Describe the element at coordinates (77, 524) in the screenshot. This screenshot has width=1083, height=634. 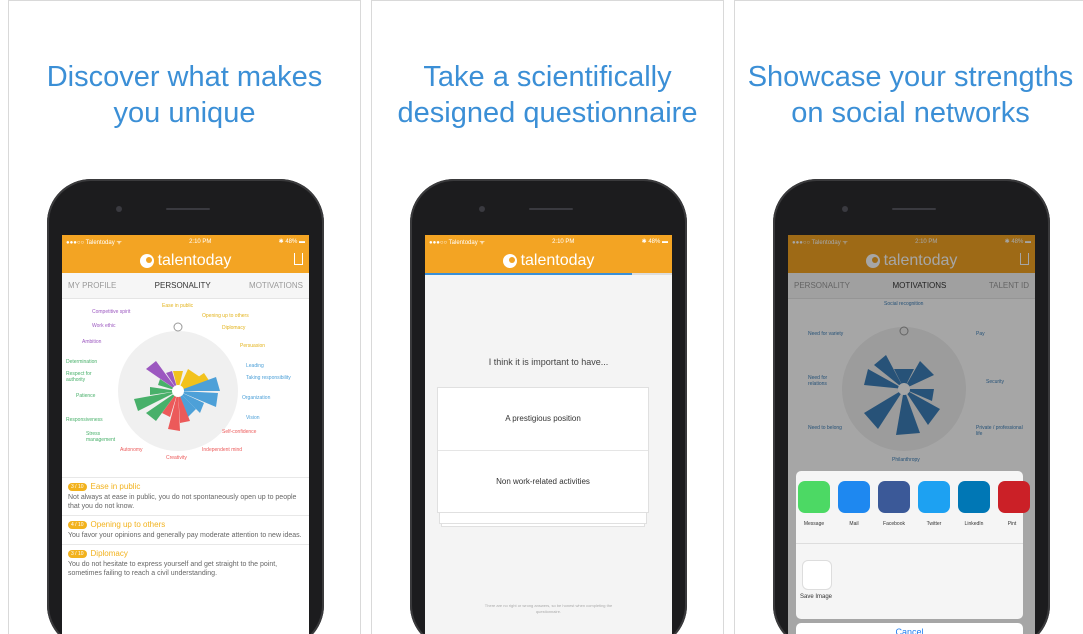
I see `score-badge: 4 / 10` at that location.